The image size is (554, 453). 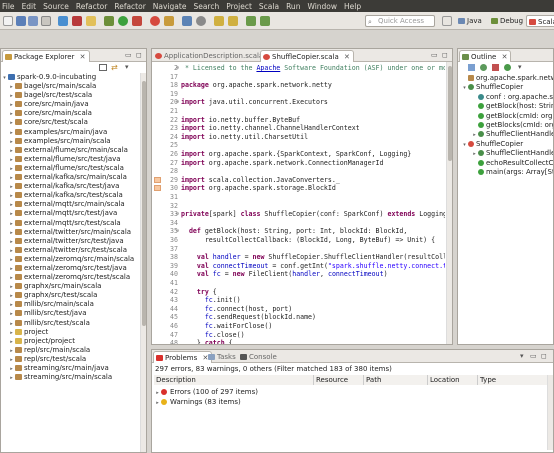 What do you see at coordinates (222, 357) in the screenshot?
I see `tab-tasks: Tasks` at bounding box center [222, 357].